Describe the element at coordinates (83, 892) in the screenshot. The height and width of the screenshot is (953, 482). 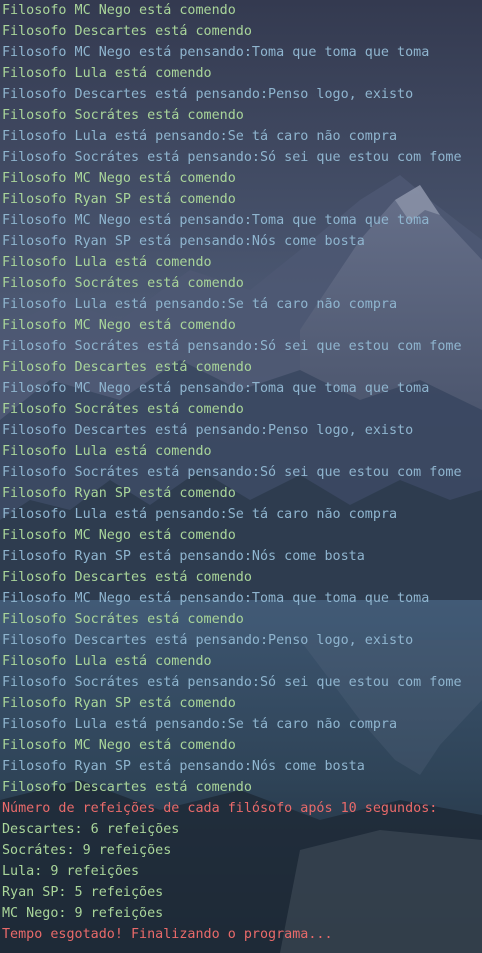
I see `terminal-line: Ryan SP: 5 refeições` at that location.